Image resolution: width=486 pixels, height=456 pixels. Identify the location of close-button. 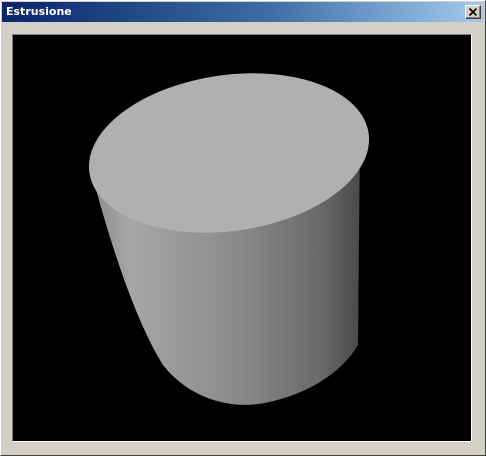
(473, 12).